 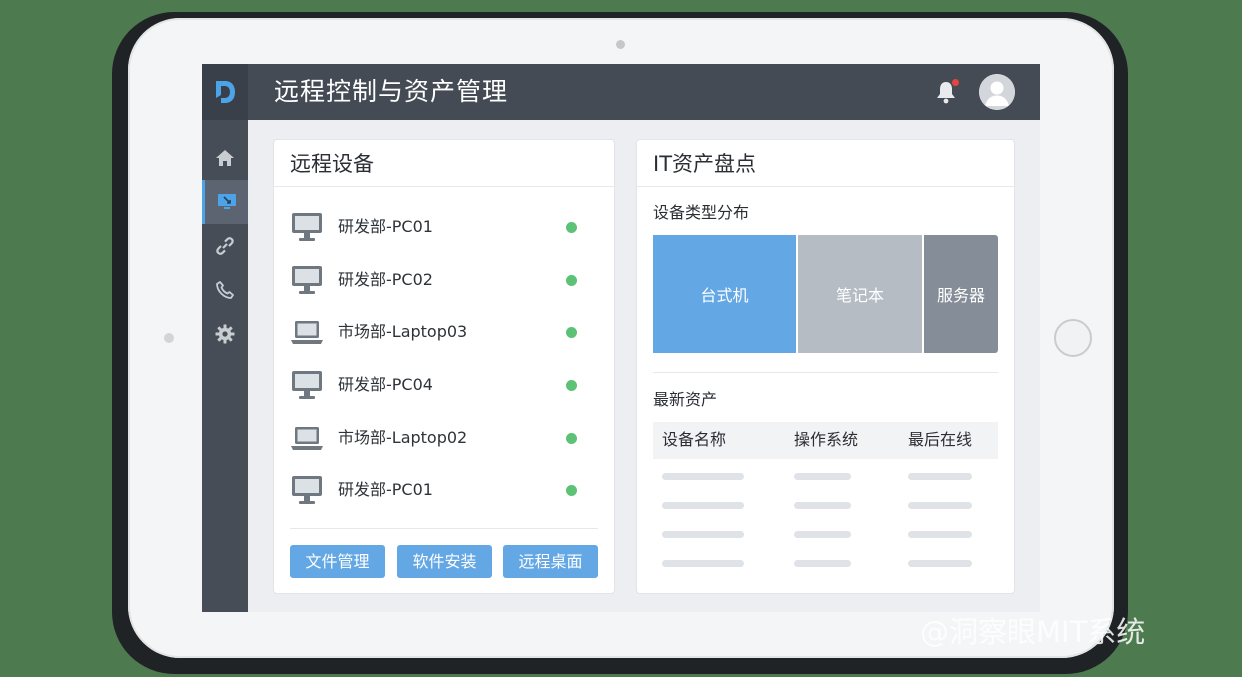 I want to click on device-name: 研发部-PC04, so click(x=385, y=384).